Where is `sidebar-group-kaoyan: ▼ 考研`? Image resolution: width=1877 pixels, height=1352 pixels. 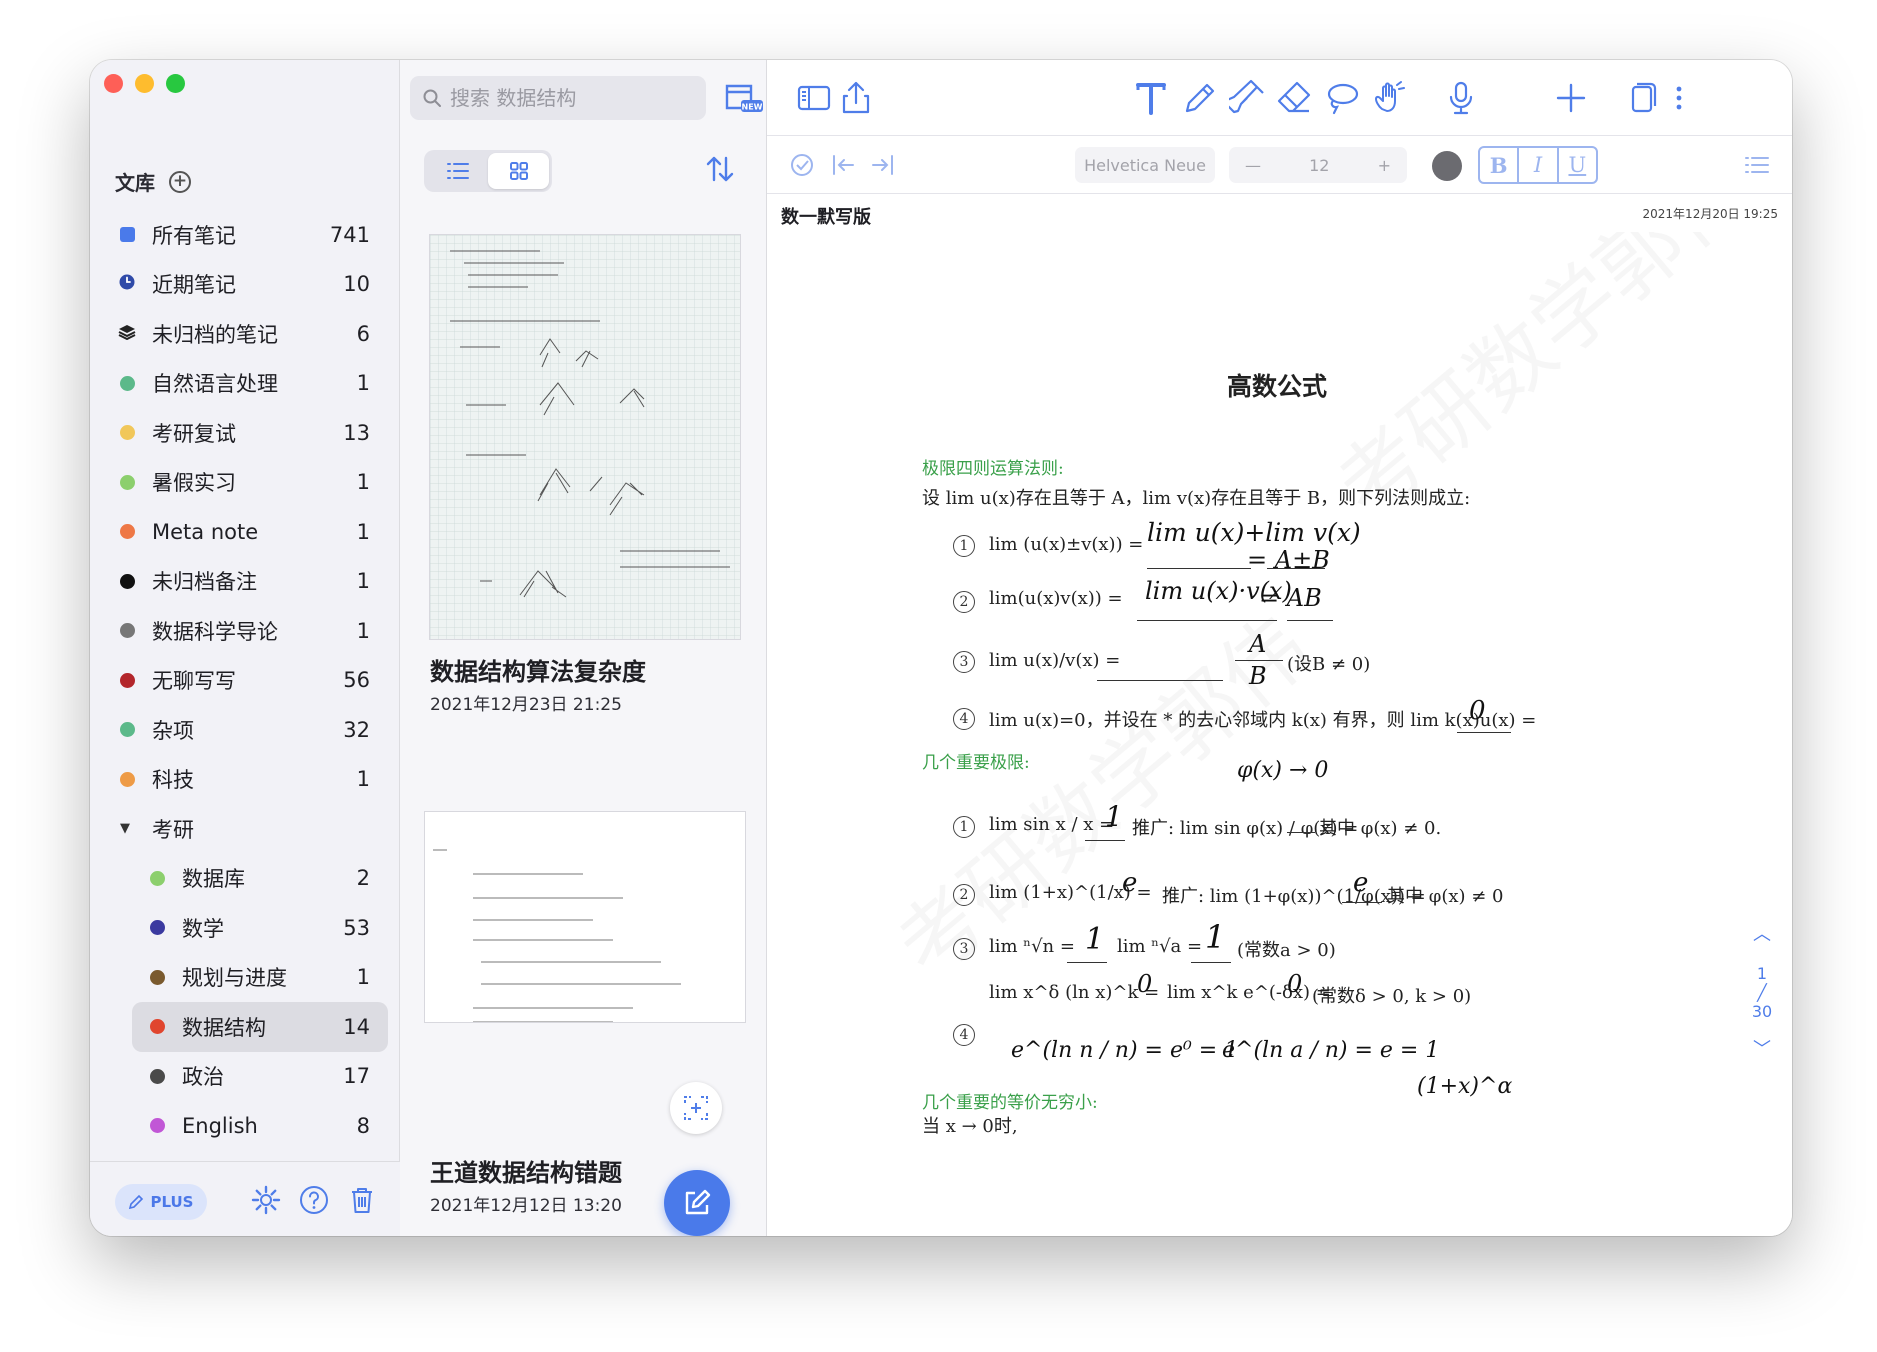
sidebar-group-kaoyan: ▼ 考研 is located at coordinates (245, 829).